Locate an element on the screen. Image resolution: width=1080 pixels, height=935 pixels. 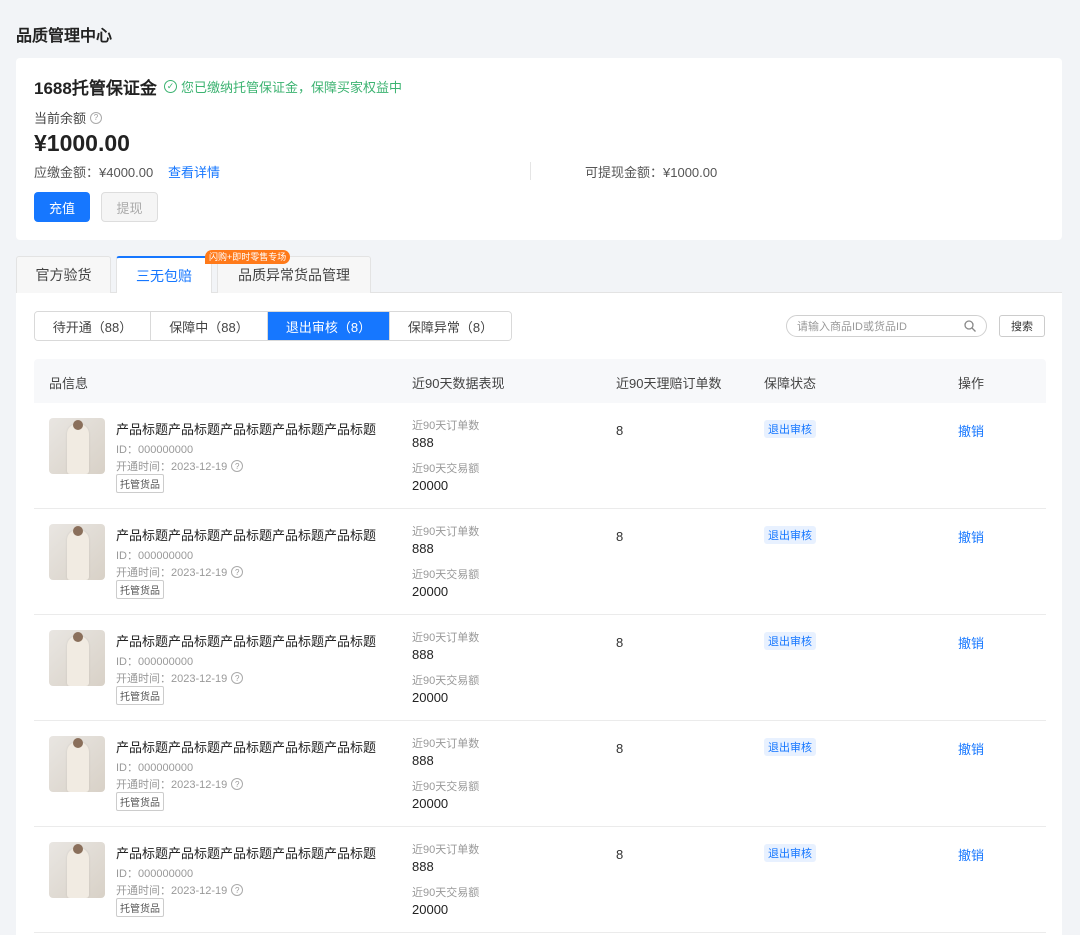
page-title: 品质管理中心 is located at coordinates (64, 36).